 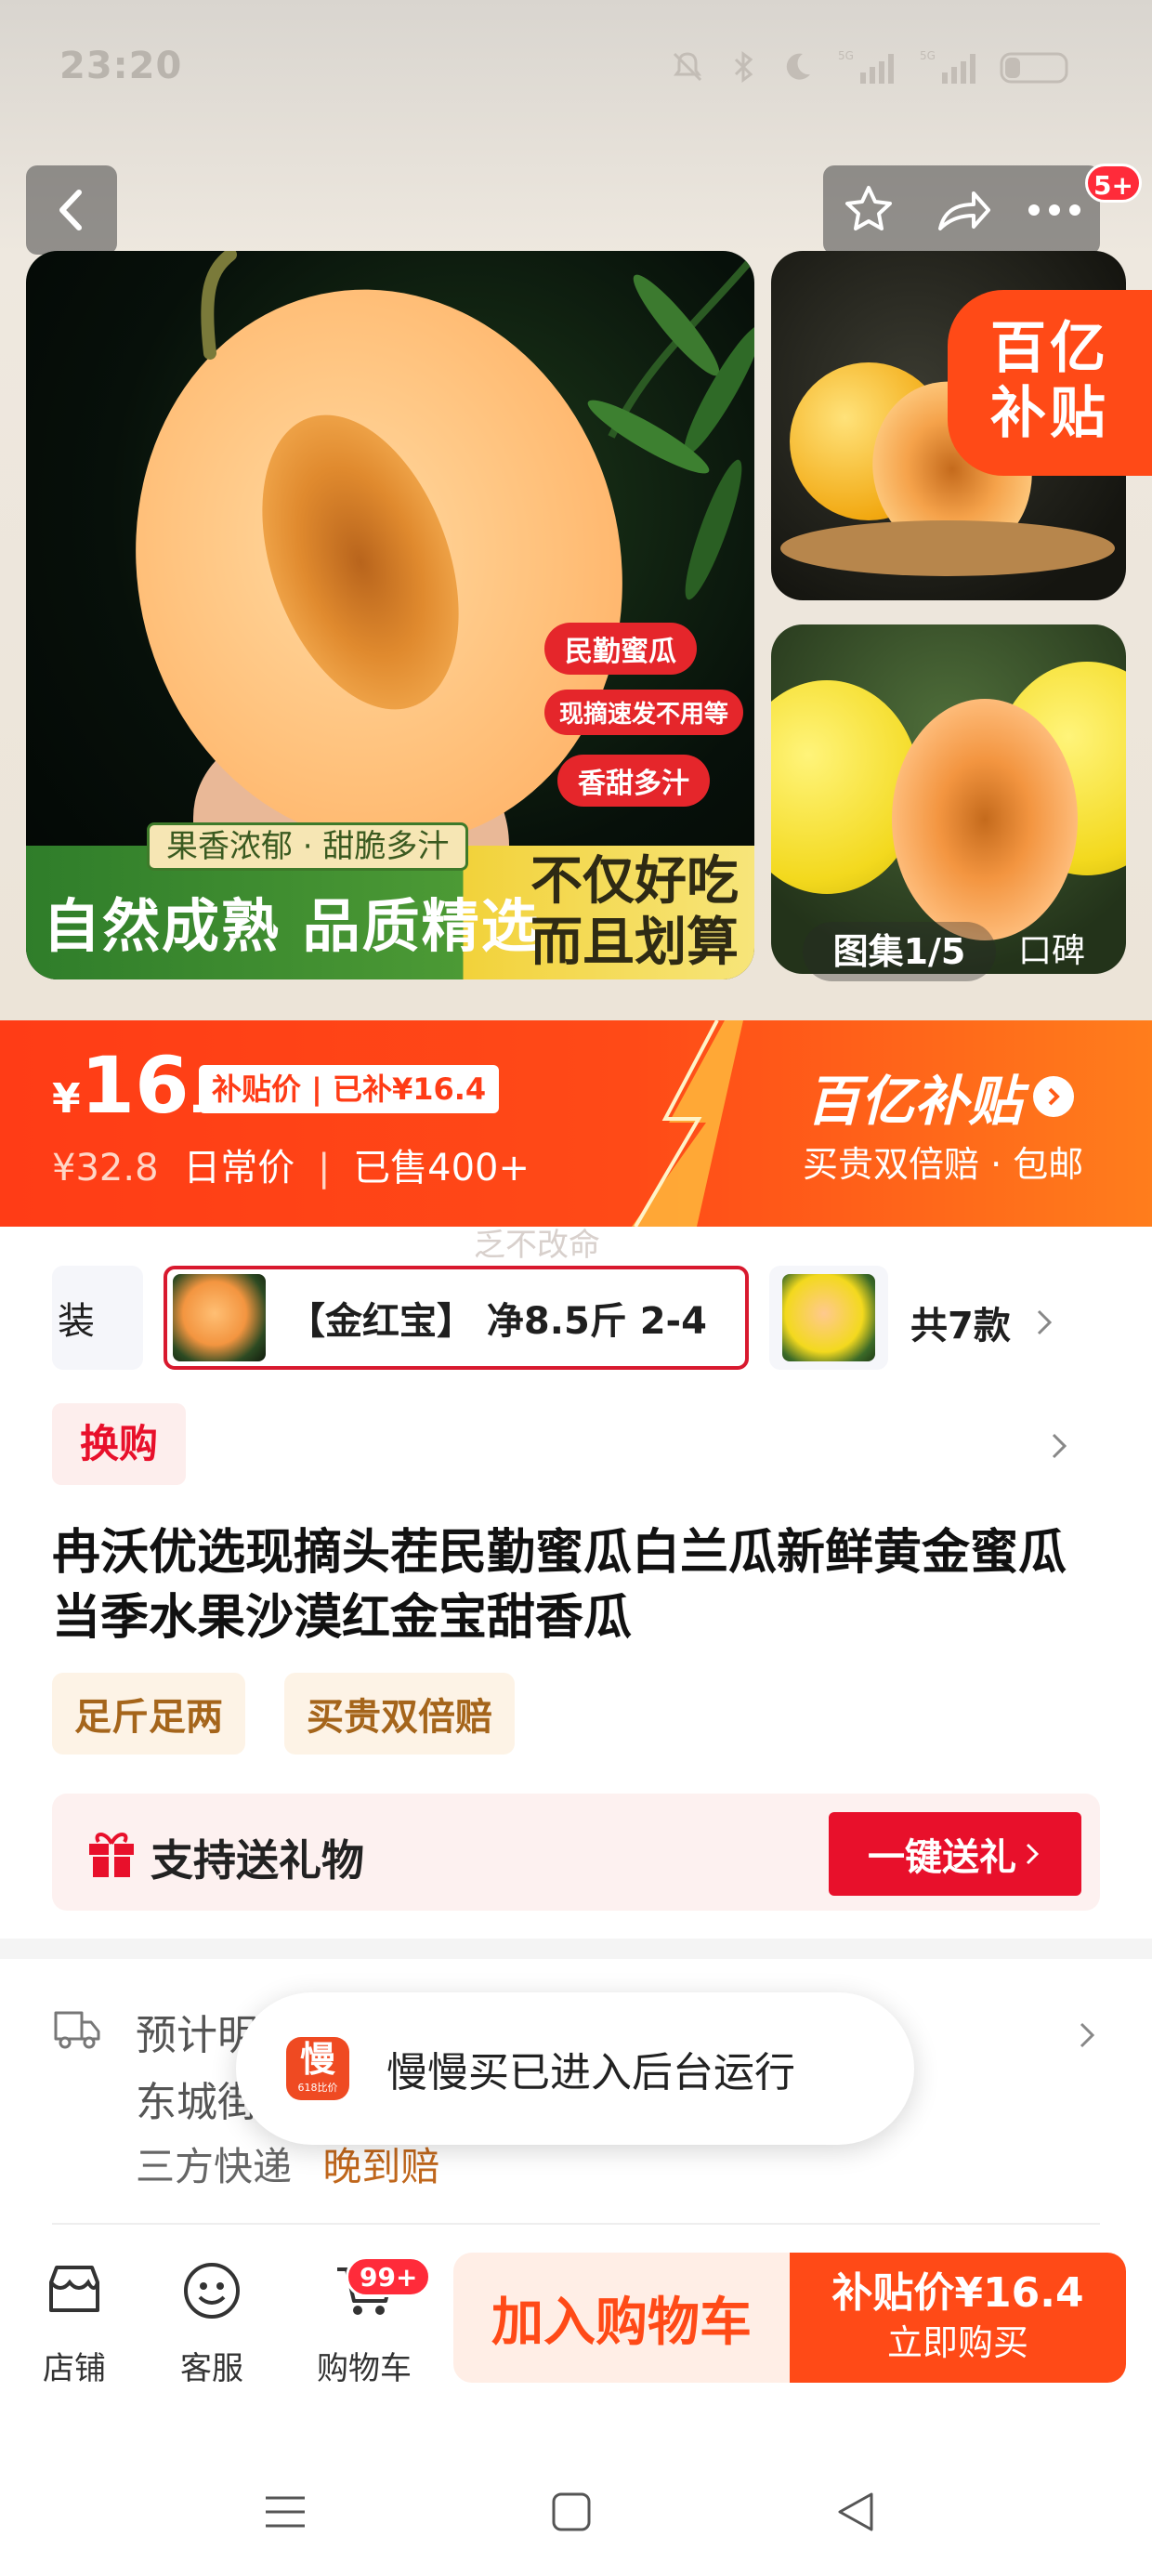 What do you see at coordinates (1037, 66) in the screenshot?
I see `battery-icon` at bounding box center [1037, 66].